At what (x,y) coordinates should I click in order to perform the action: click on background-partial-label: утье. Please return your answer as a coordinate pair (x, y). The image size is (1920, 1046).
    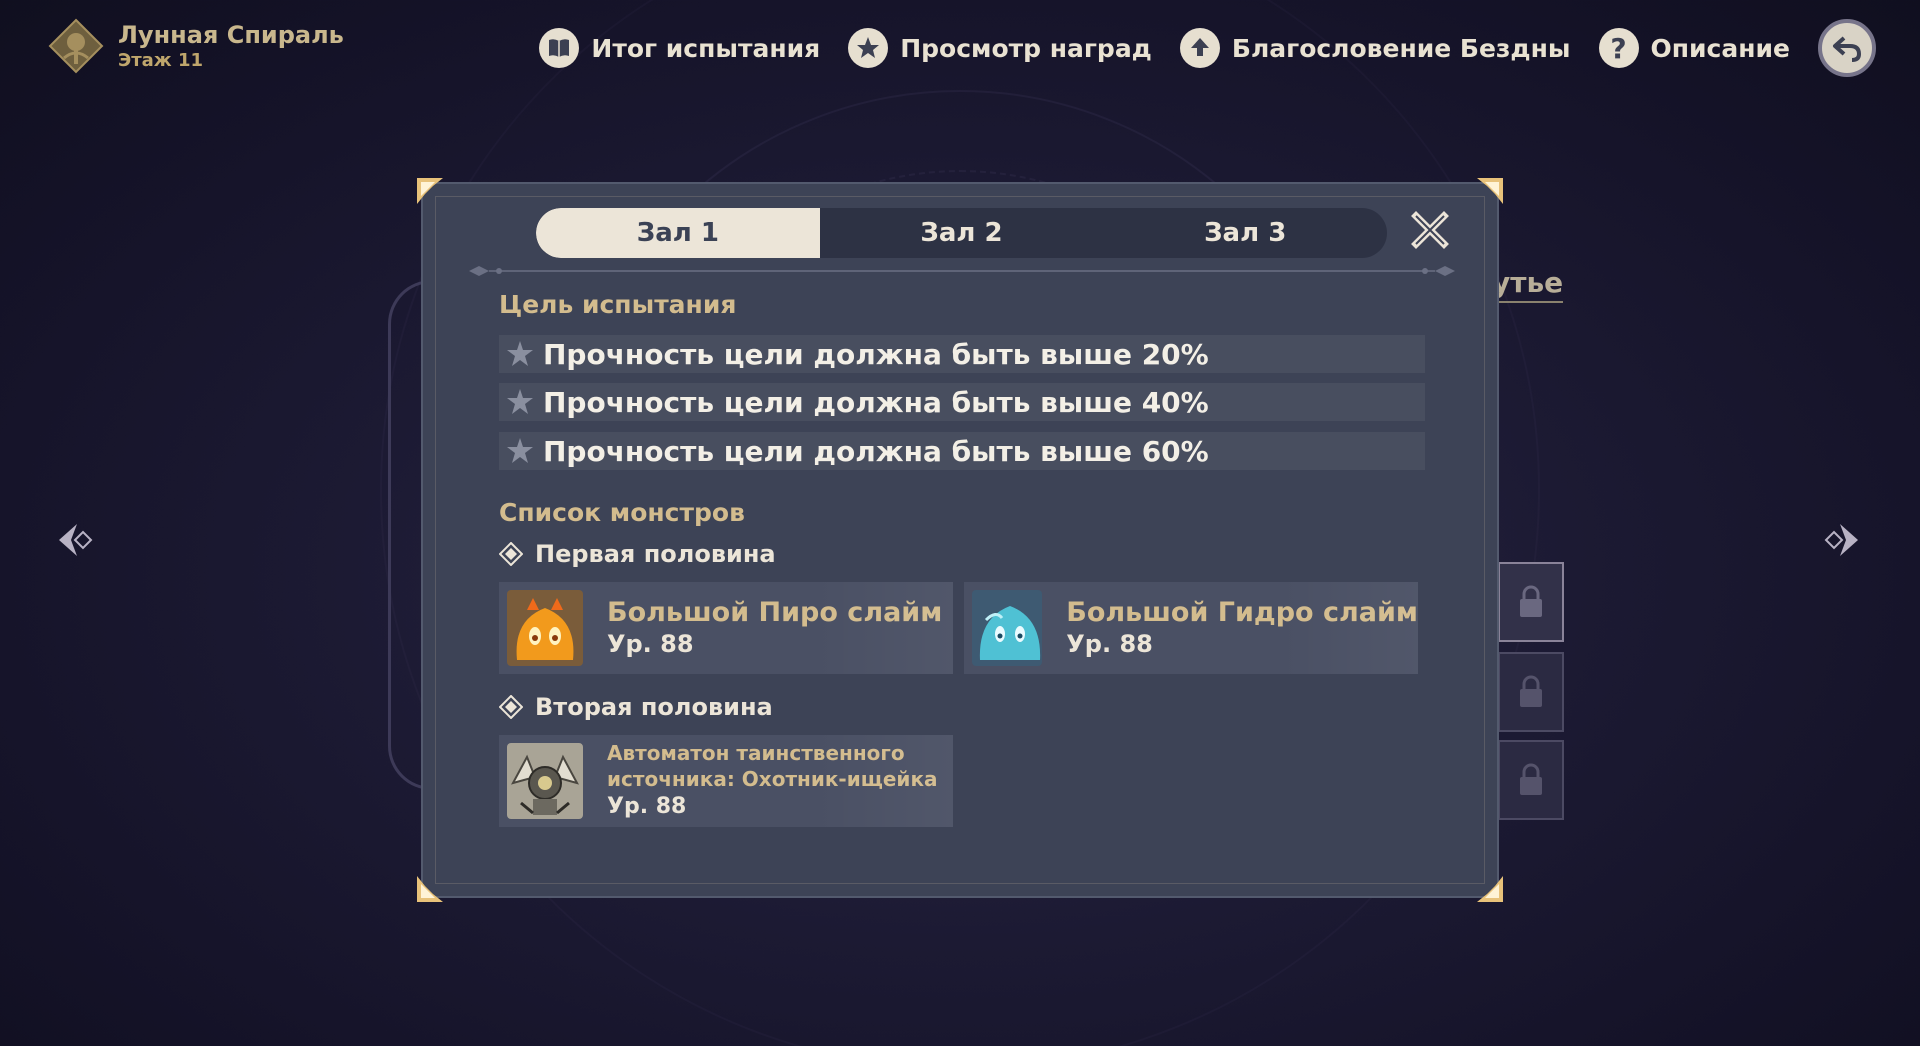
    Looking at the image, I should click on (1528, 284).